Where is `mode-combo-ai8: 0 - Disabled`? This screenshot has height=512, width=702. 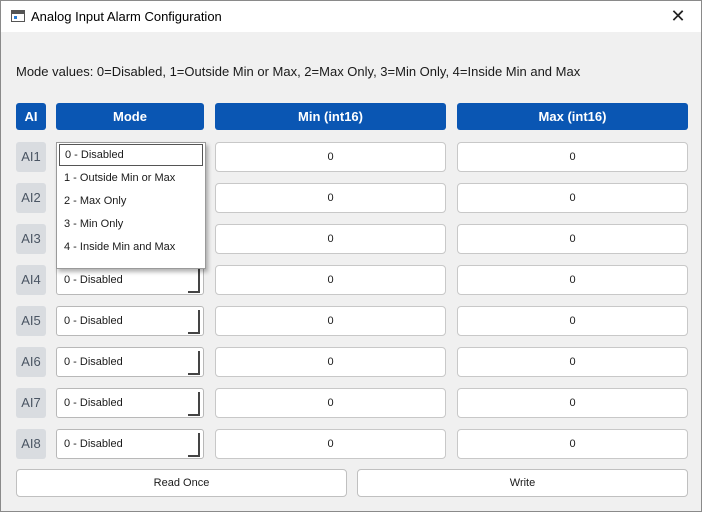
mode-combo-ai8: 0 - Disabled is located at coordinates (130, 444).